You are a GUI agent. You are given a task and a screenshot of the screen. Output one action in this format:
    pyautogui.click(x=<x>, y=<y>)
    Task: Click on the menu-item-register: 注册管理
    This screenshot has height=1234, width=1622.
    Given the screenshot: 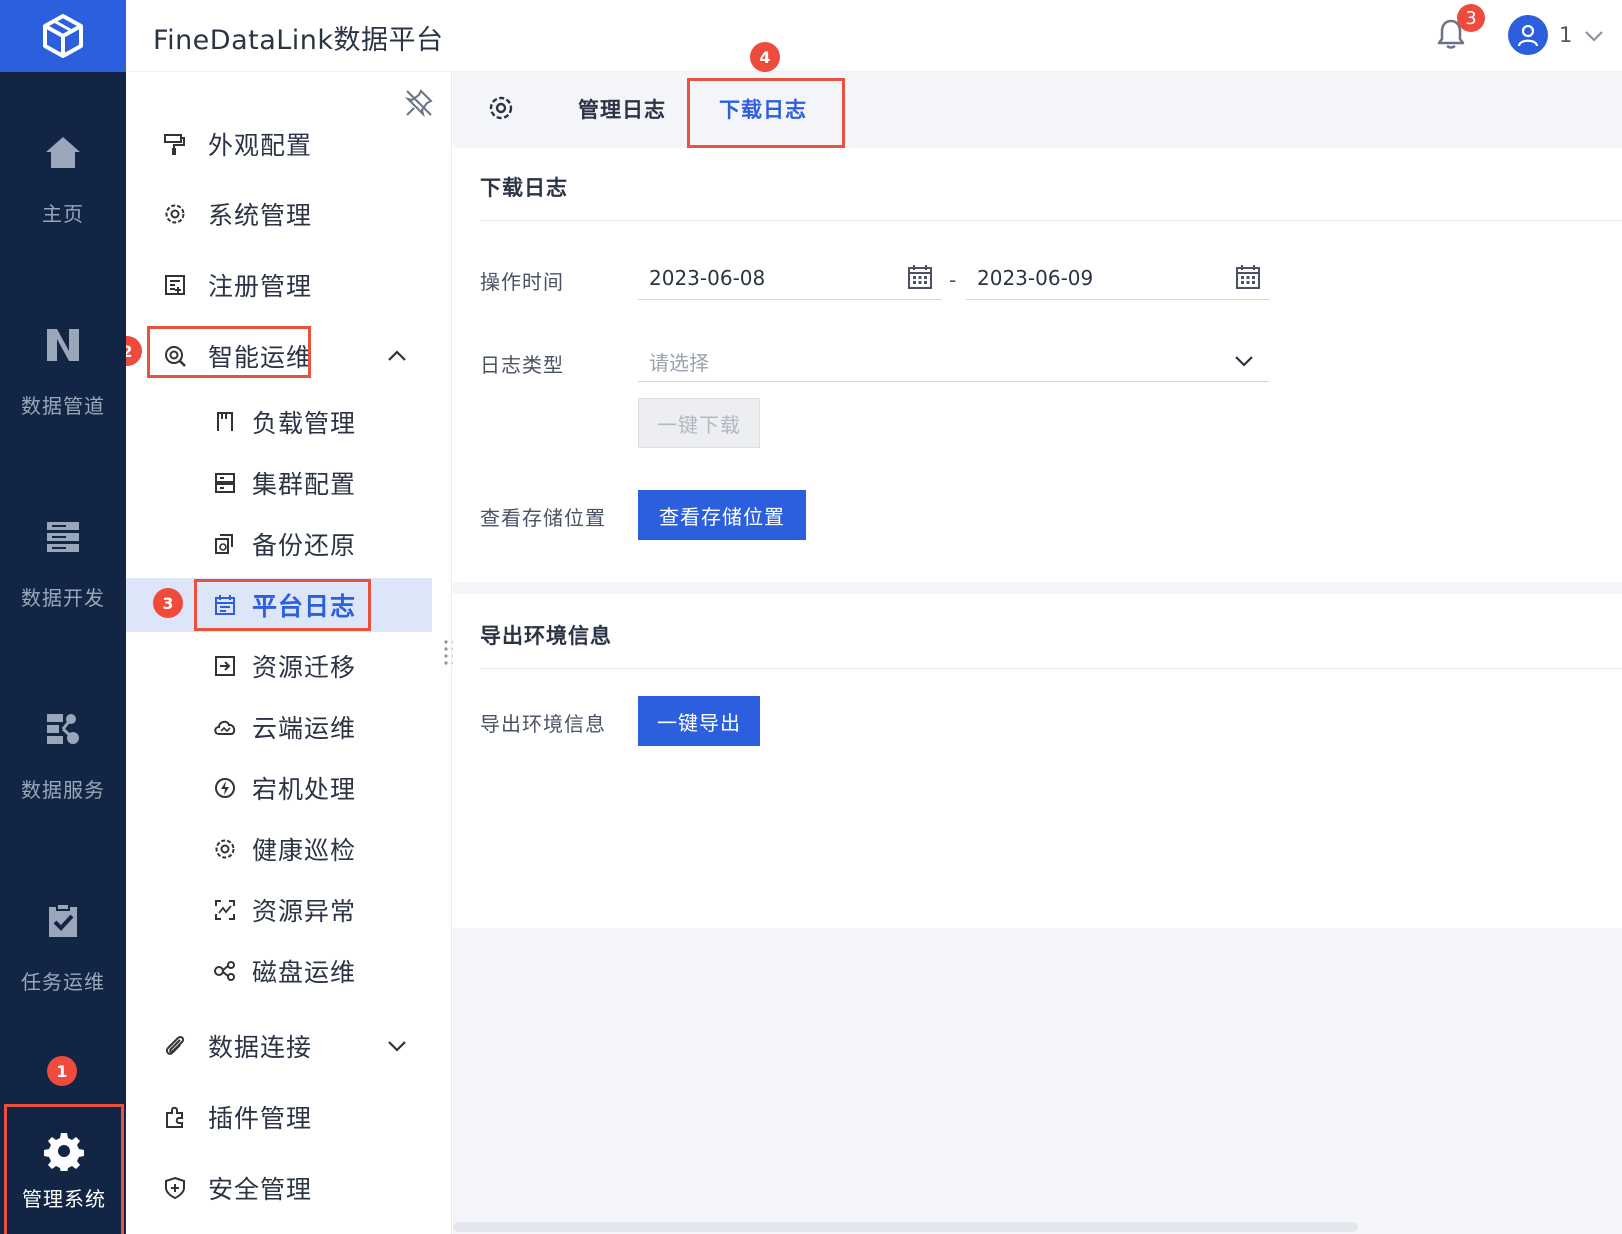 What is the action you would take?
    pyautogui.click(x=279, y=285)
    